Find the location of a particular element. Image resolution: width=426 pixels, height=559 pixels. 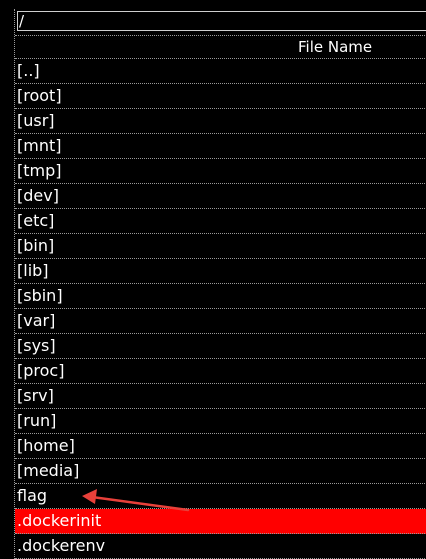

file-name-label: flag is located at coordinates (32, 495).